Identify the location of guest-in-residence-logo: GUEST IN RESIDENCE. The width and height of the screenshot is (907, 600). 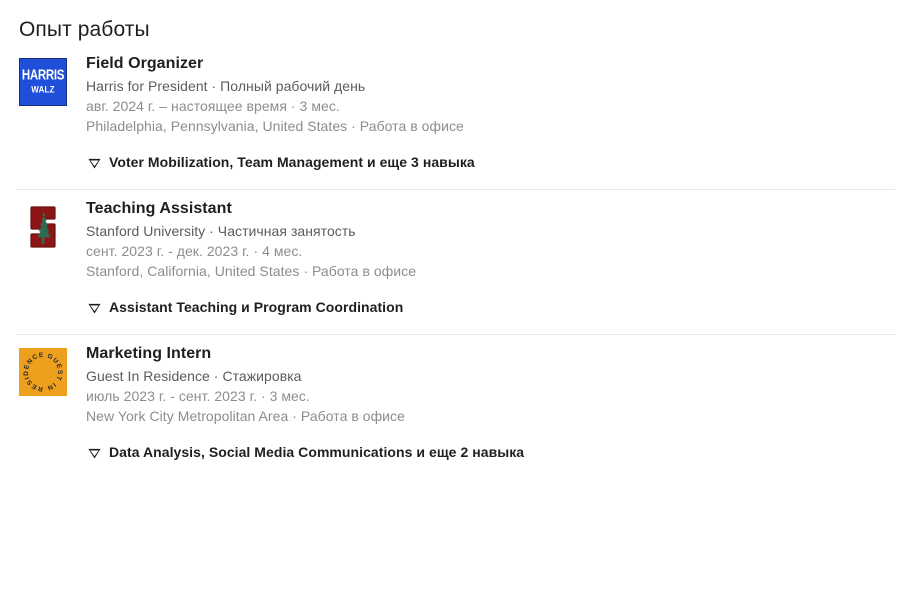
(43, 372).